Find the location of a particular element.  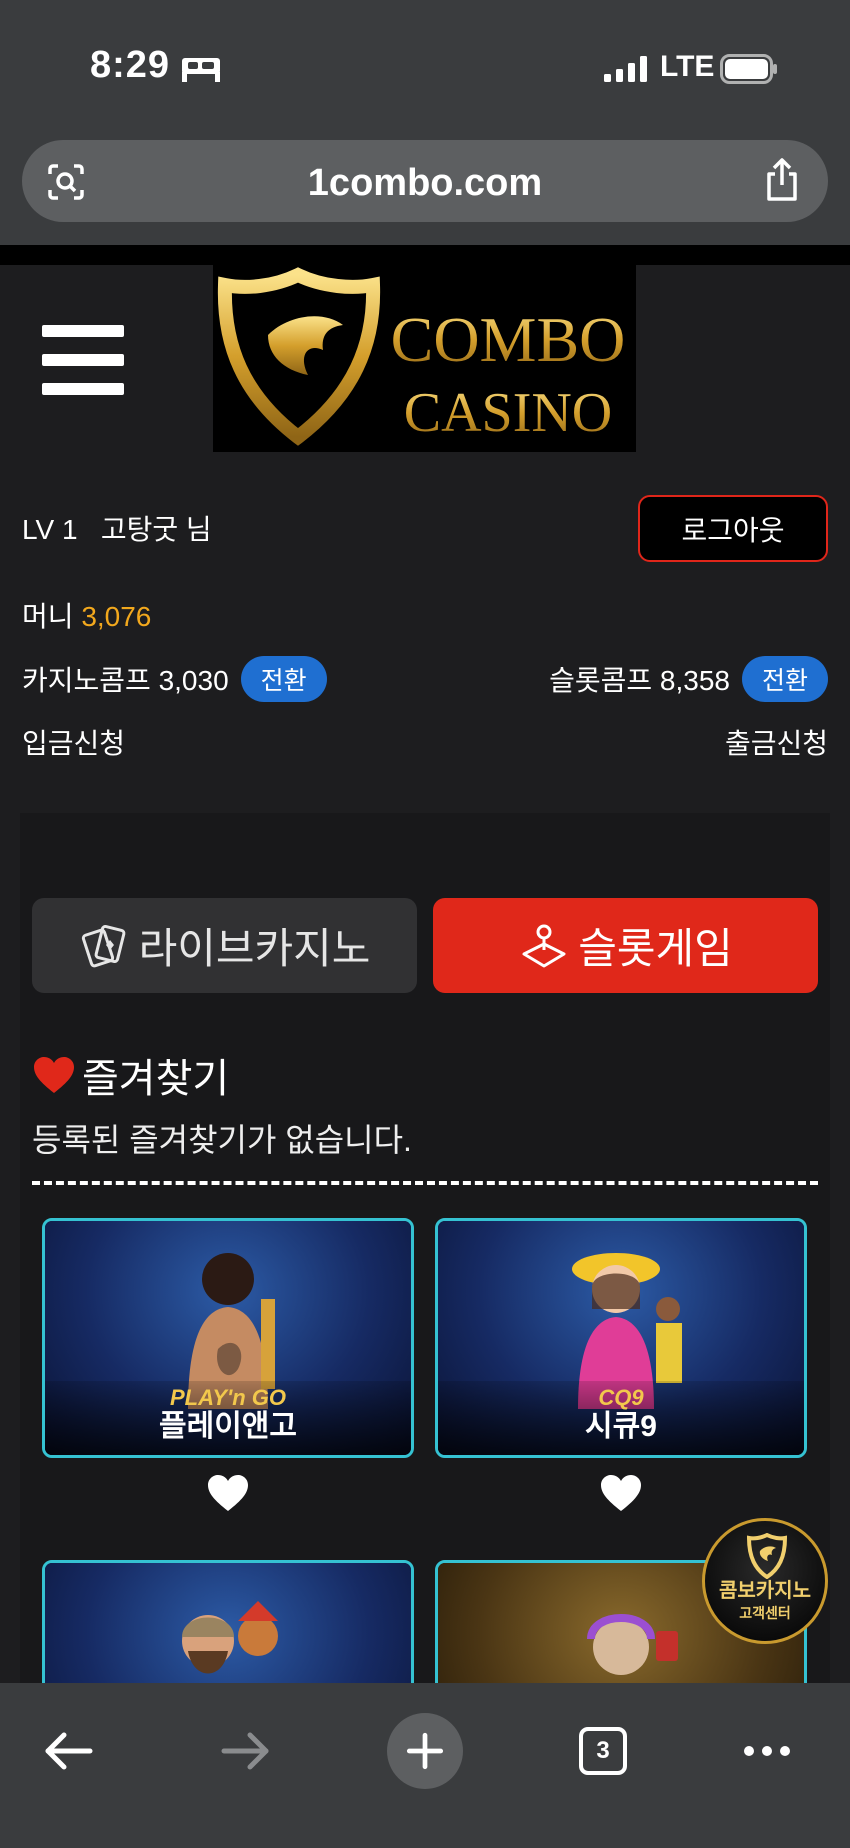

browser-toolbar: 3 is located at coordinates (425, 1765).